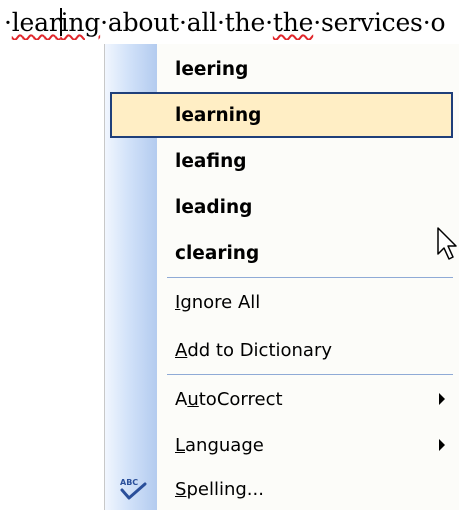  What do you see at coordinates (133, 489) in the screenshot?
I see `spelling-check-icon: ABC` at bounding box center [133, 489].